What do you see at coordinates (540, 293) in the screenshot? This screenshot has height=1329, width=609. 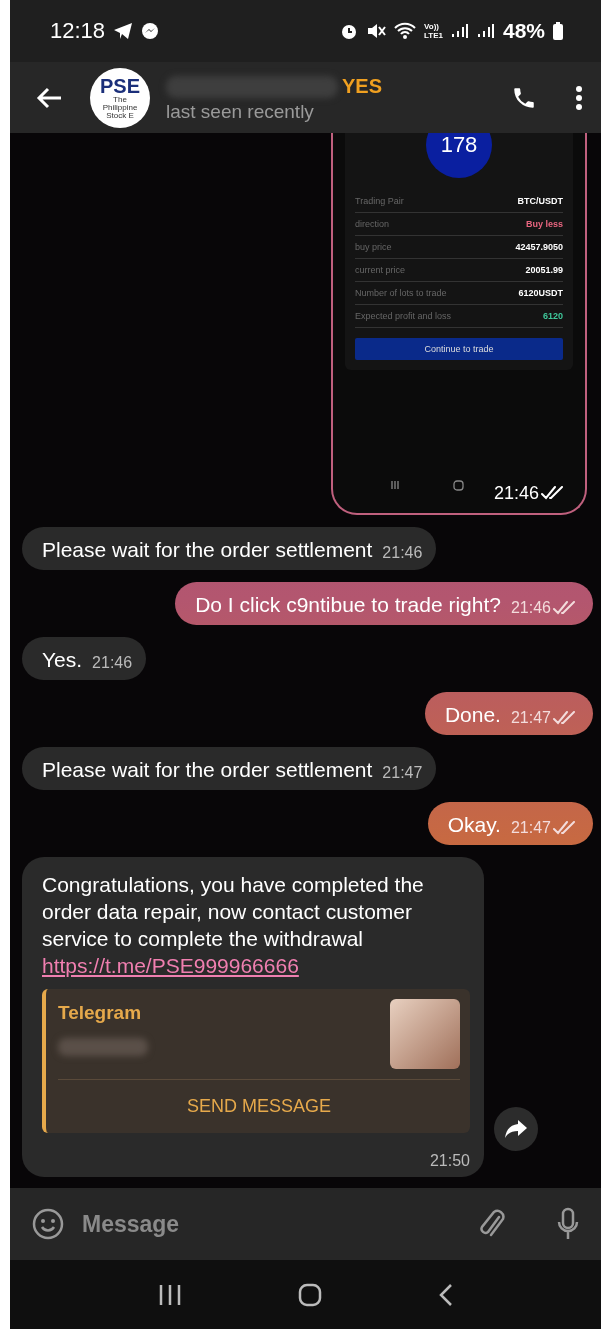 I see `field-value: 6120USDT` at bounding box center [540, 293].